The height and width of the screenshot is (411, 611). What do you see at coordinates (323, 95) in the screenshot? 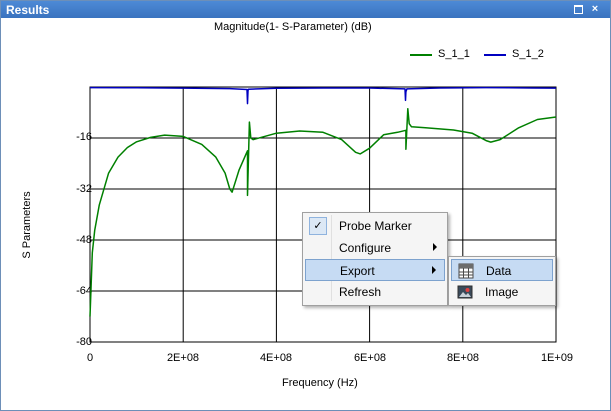
I see `series-line-s12` at bounding box center [323, 95].